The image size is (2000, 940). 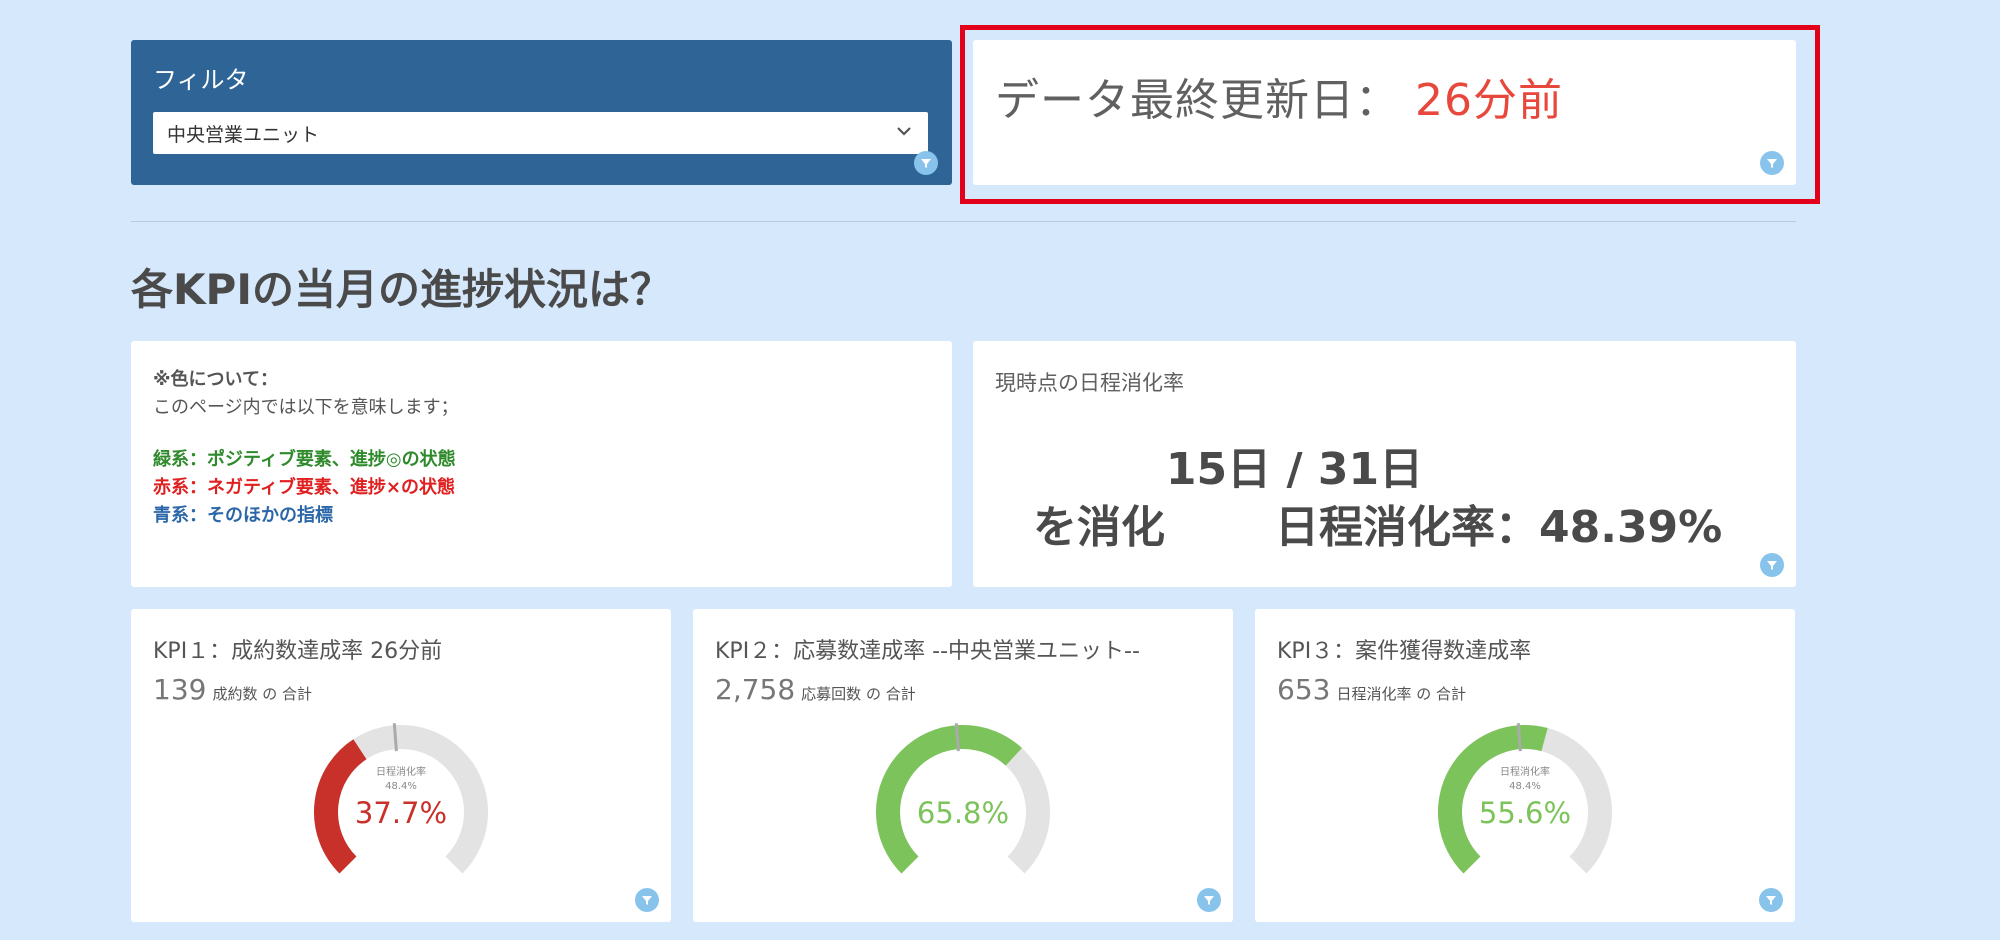 I want to click on section-divider, so click(x=963, y=221).